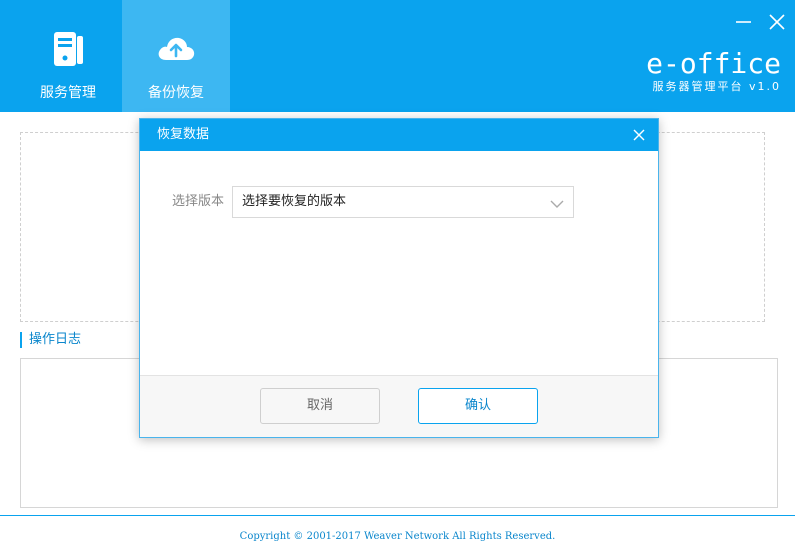  I want to click on cloud-upload-icon, so click(176, 49).